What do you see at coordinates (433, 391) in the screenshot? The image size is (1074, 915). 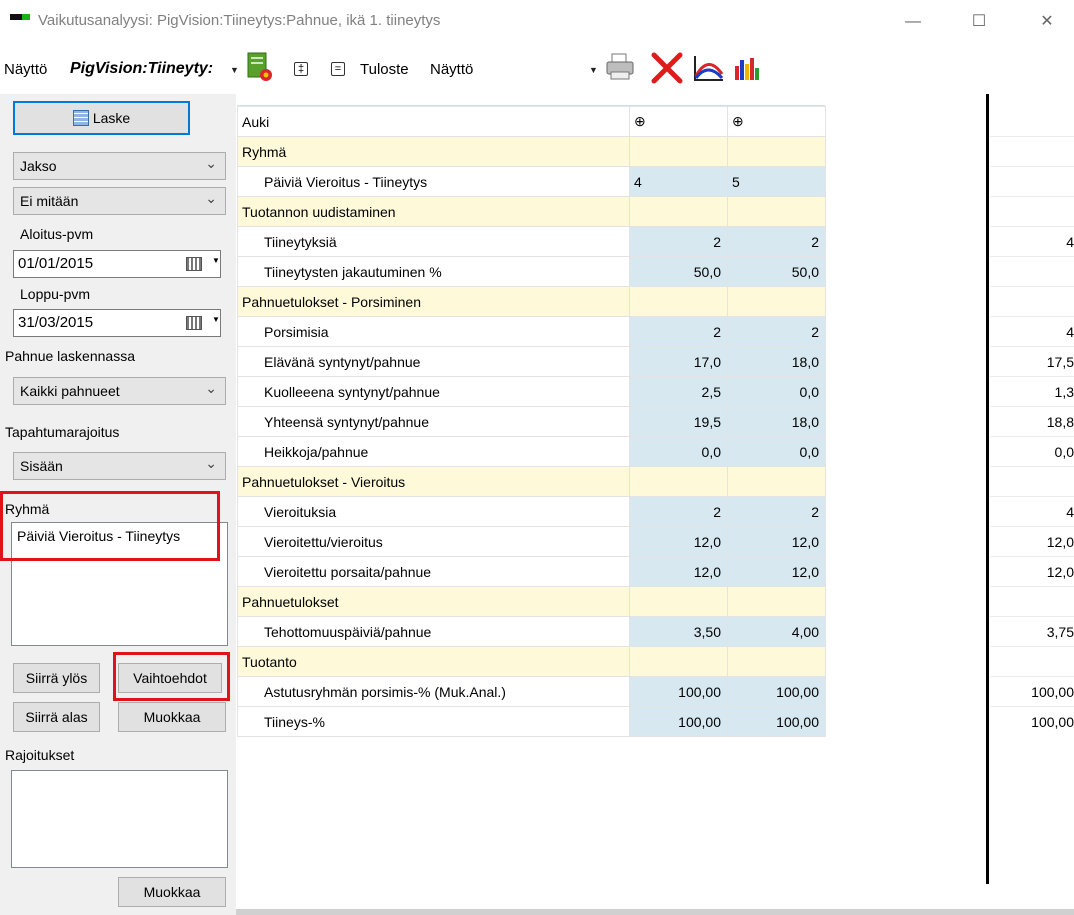 I see `row-label: Kuolleeena syntynyt/pahnue` at bounding box center [433, 391].